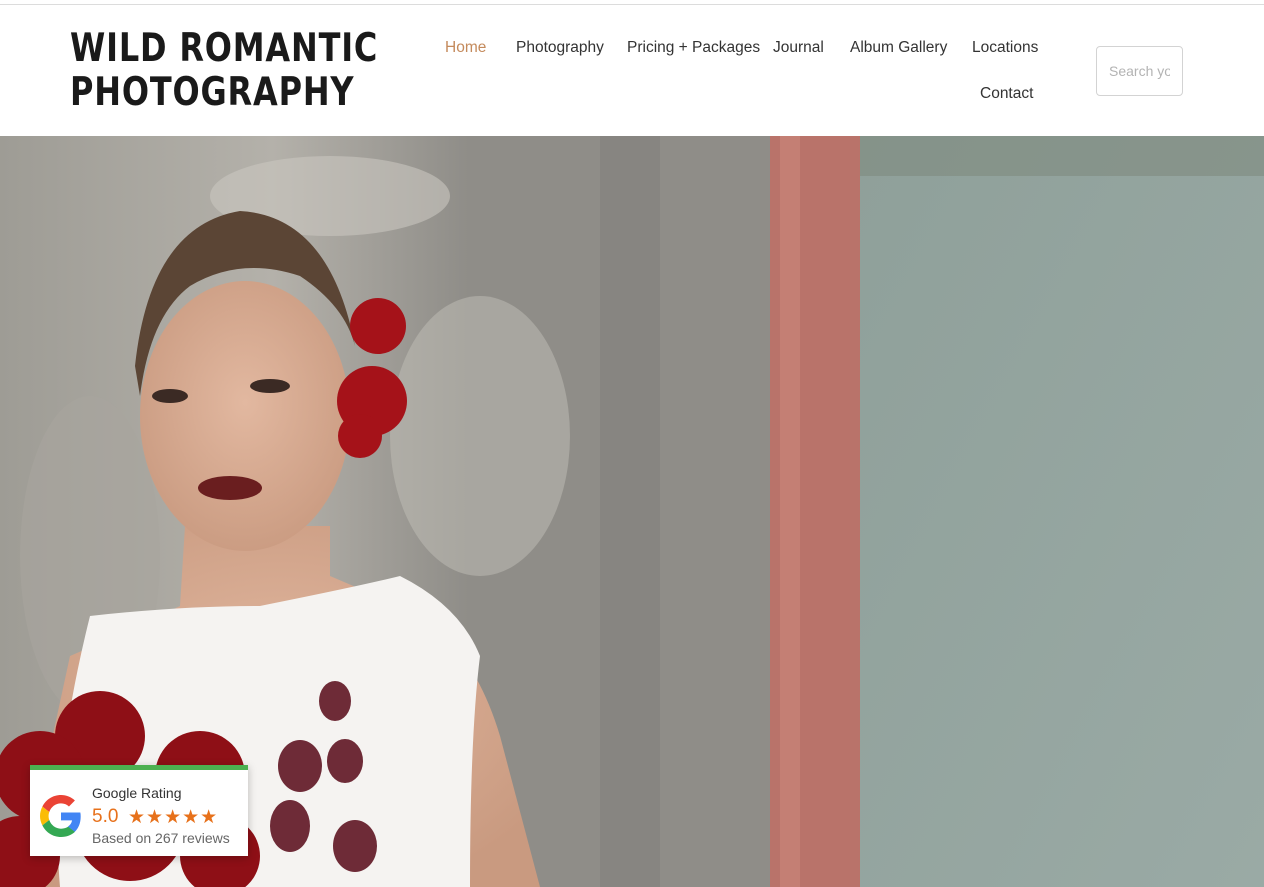  Describe the element at coordinates (898, 48) in the screenshot. I see `nav-item-album-gallery: Album Gallery` at that location.